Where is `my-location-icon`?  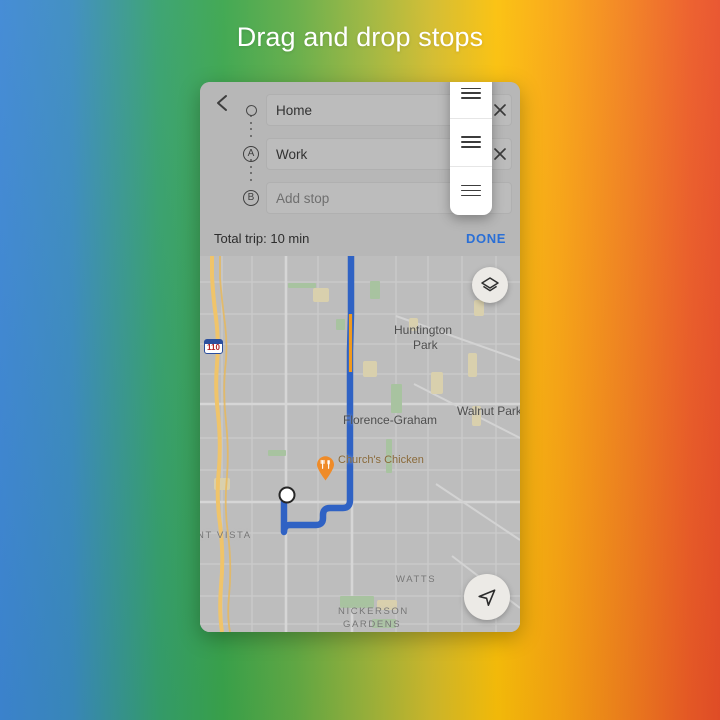 my-location-icon is located at coordinates (487, 597).